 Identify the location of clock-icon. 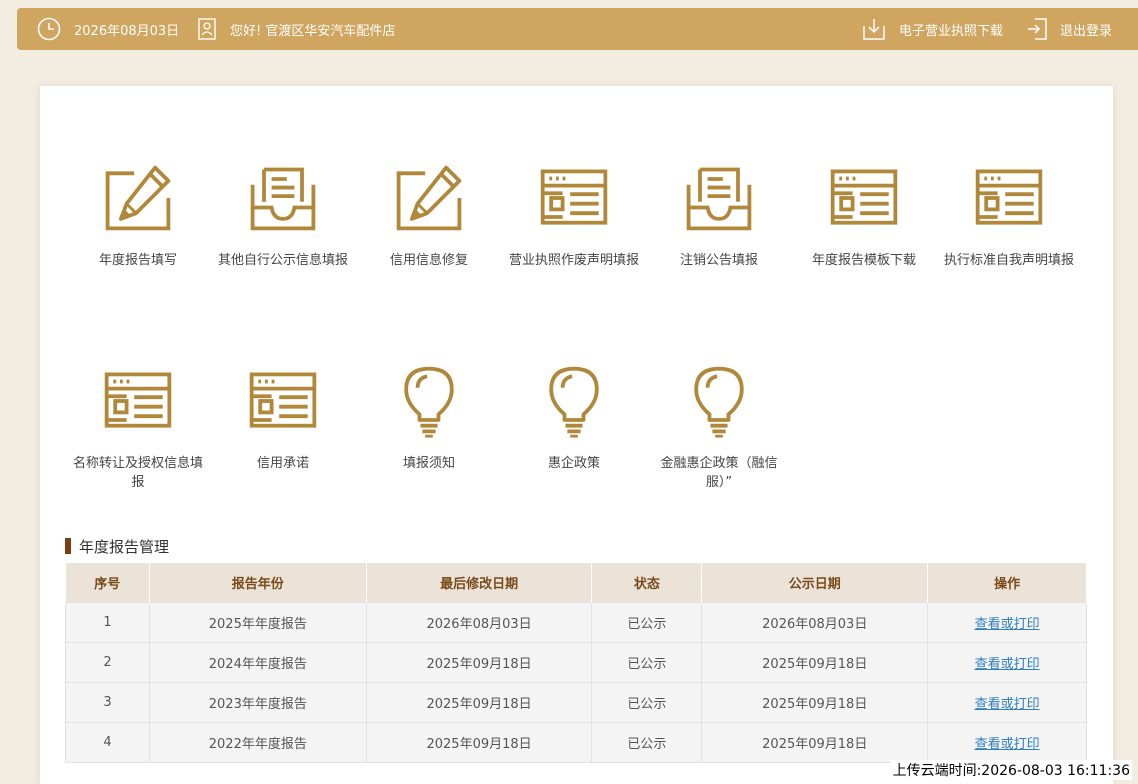
(49, 29).